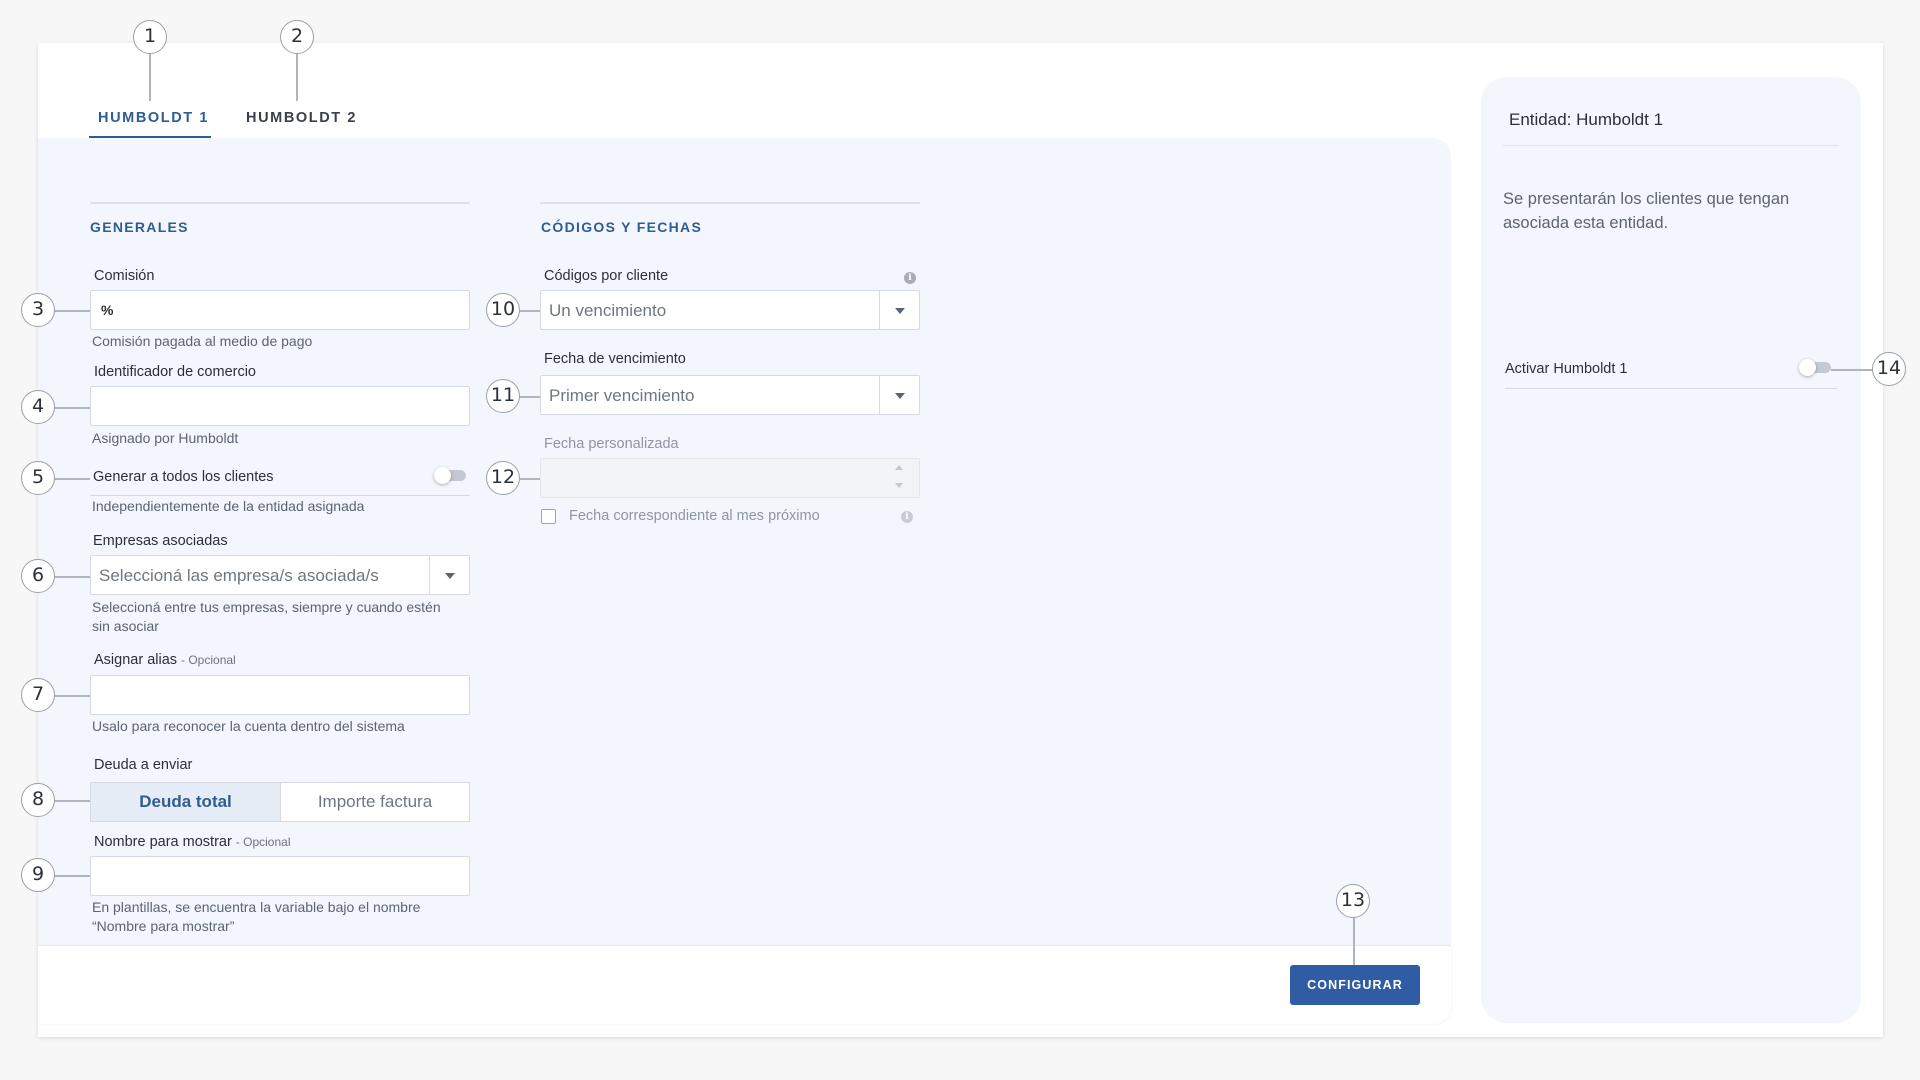  Describe the element at coordinates (1355, 985) in the screenshot. I see `configurar-button: CONFIGURAR` at that location.